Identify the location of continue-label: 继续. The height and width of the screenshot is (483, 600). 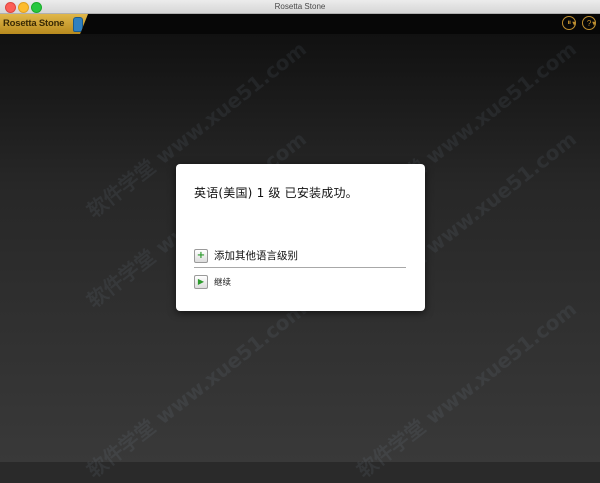
(223, 283).